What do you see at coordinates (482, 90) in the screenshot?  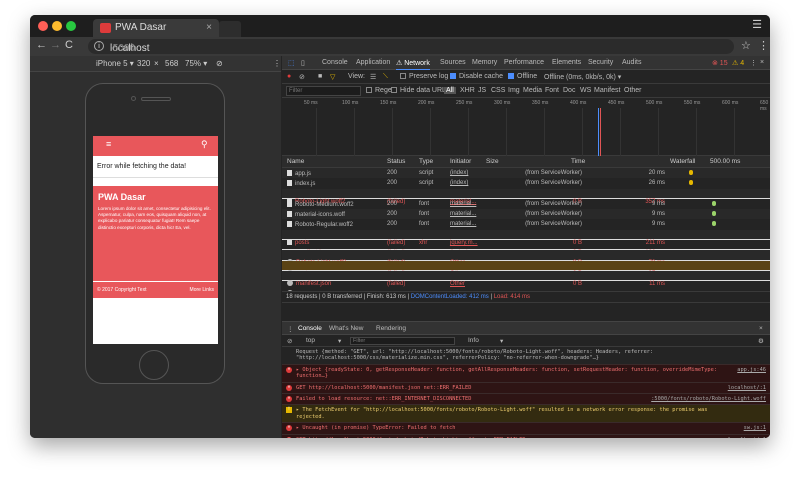 I see `filter-js: JS` at bounding box center [482, 90].